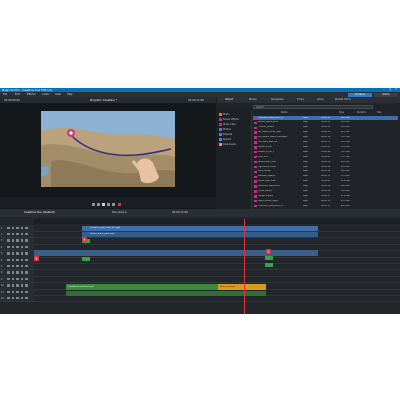 The width and height of the screenshot is (400, 400). What do you see at coordinates (103, 204) in the screenshot?
I see `play-icon` at bounding box center [103, 204].